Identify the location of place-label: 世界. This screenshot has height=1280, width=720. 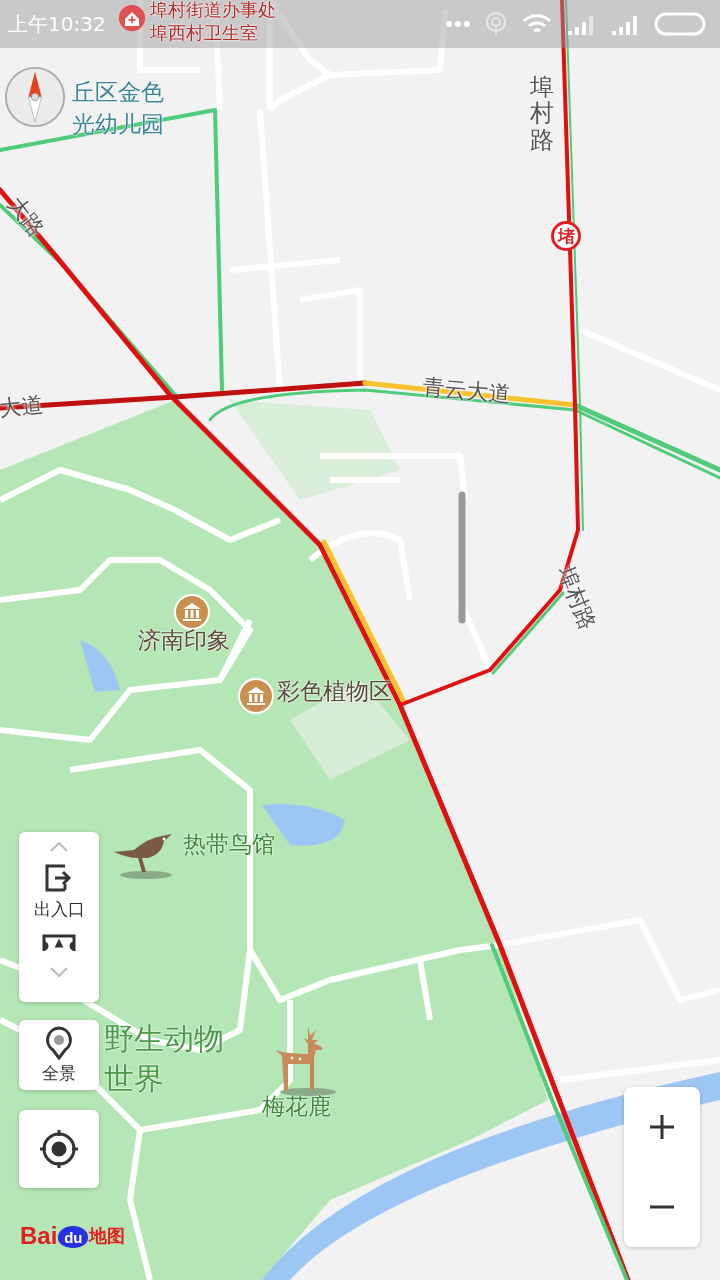
(134, 1078).